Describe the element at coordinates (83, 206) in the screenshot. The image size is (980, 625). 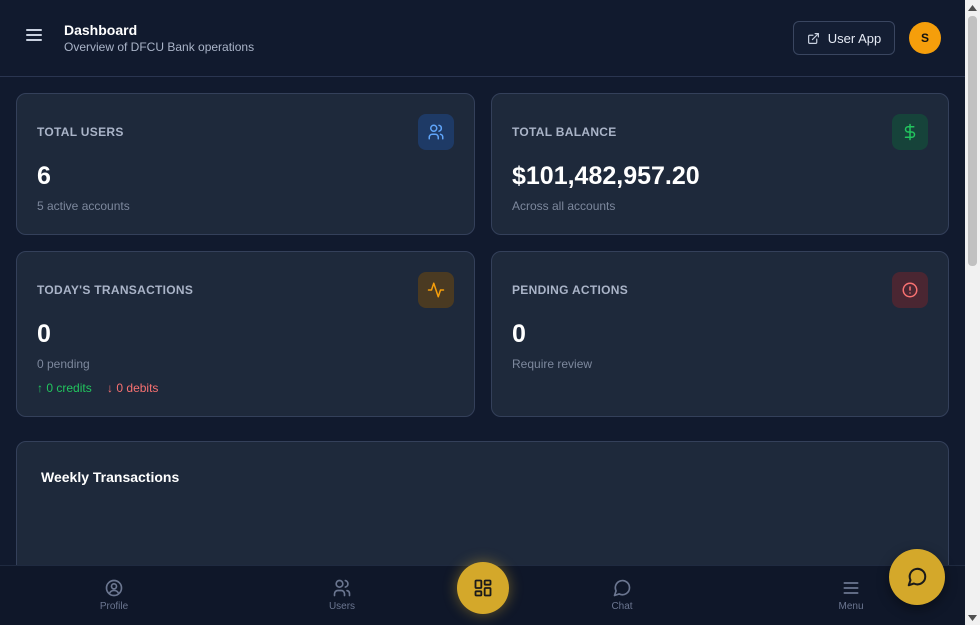
I see `stat-subtext: 5 active accounts` at that location.